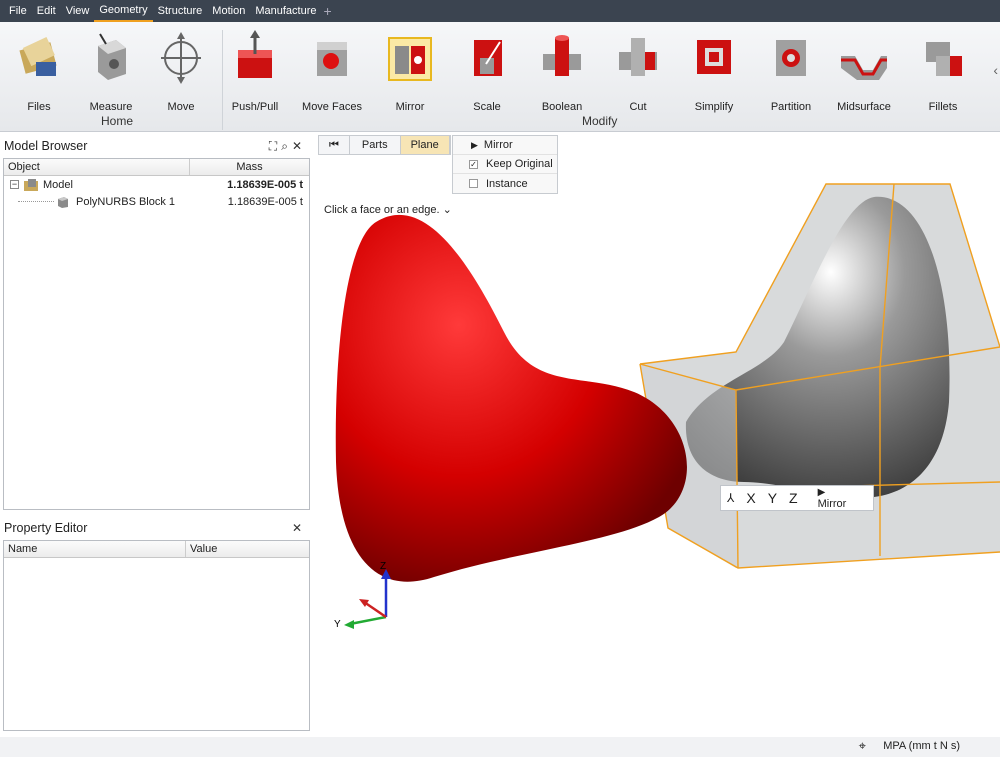  What do you see at coordinates (562, 55) in the screenshot?
I see `boolean-icon` at bounding box center [562, 55].